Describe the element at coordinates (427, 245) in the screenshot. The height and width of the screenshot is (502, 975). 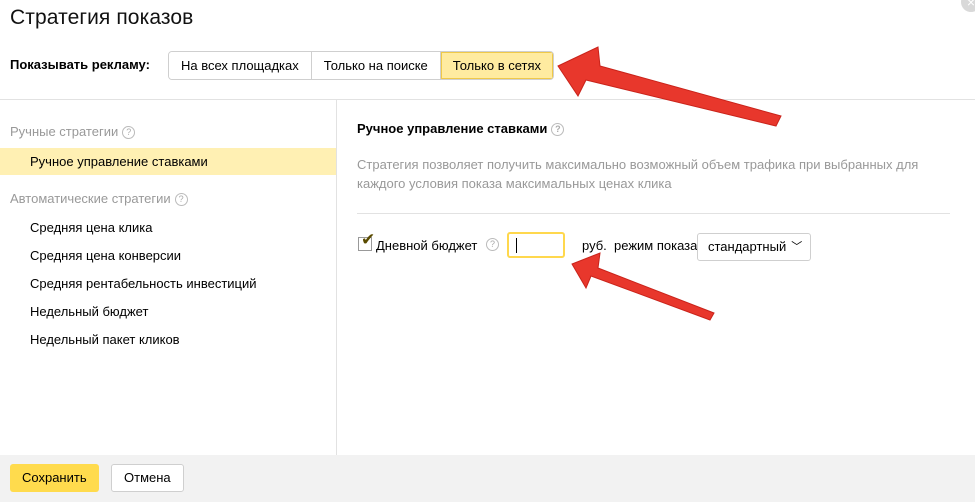
I see `daily-budget-label: Дневной бюджет` at that location.